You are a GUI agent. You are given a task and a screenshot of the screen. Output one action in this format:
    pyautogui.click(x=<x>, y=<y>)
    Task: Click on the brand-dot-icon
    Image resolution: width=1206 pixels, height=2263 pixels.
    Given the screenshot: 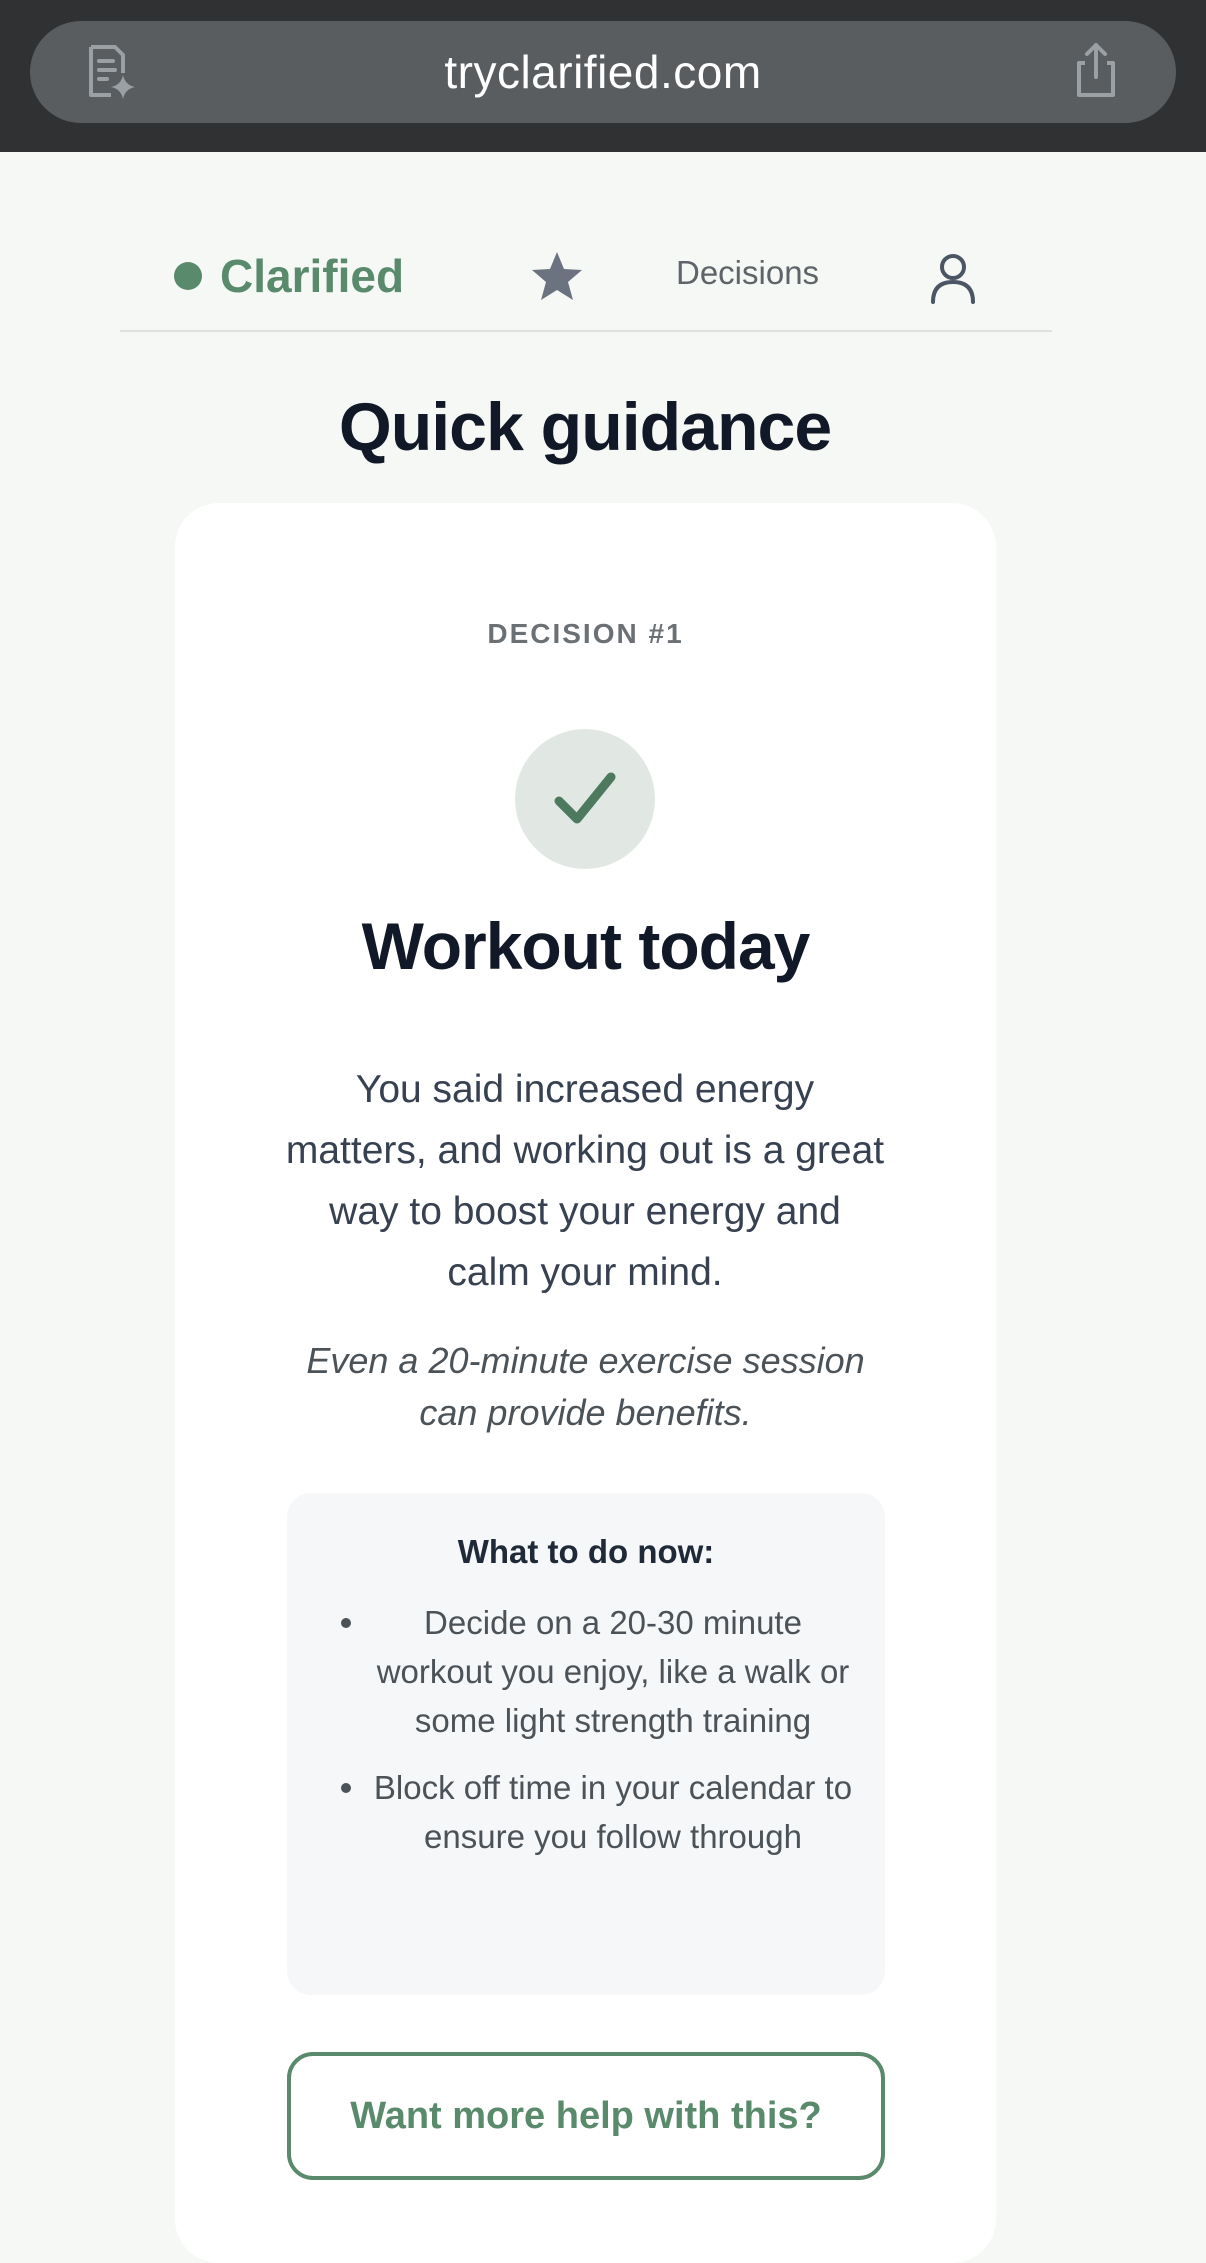 What is the action you would take?
    pyautogui.click(x=188, y=276)
    